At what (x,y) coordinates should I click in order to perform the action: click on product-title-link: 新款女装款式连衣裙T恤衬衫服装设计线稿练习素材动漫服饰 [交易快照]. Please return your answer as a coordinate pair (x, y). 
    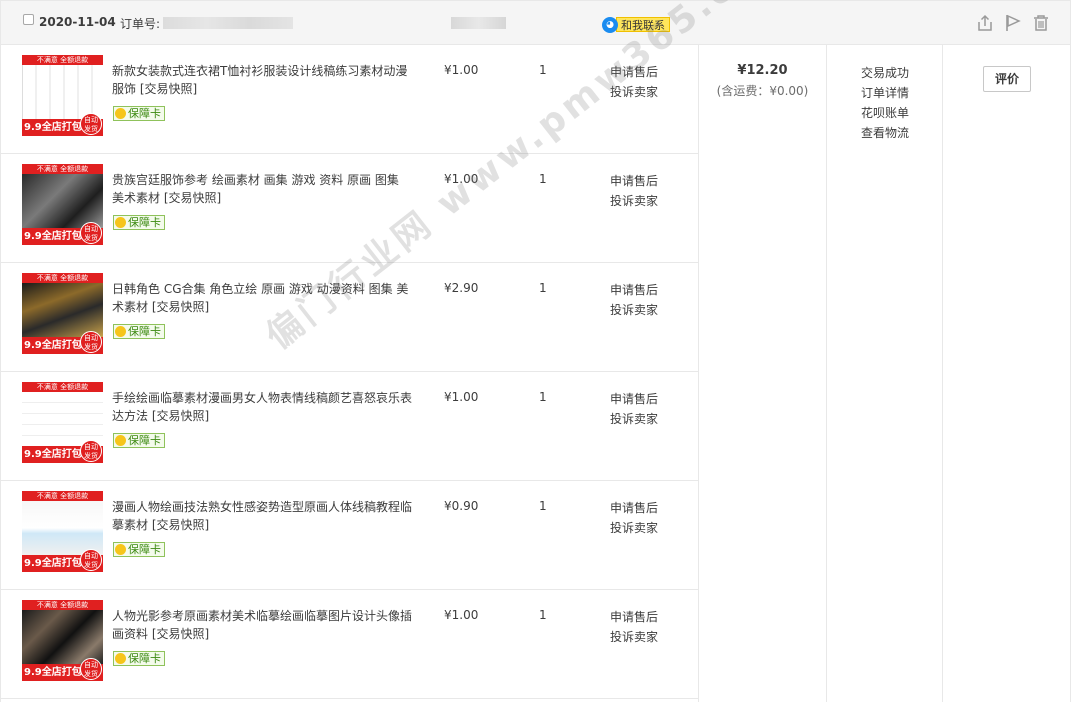
    Looking at the image, I should click on (262, 80).